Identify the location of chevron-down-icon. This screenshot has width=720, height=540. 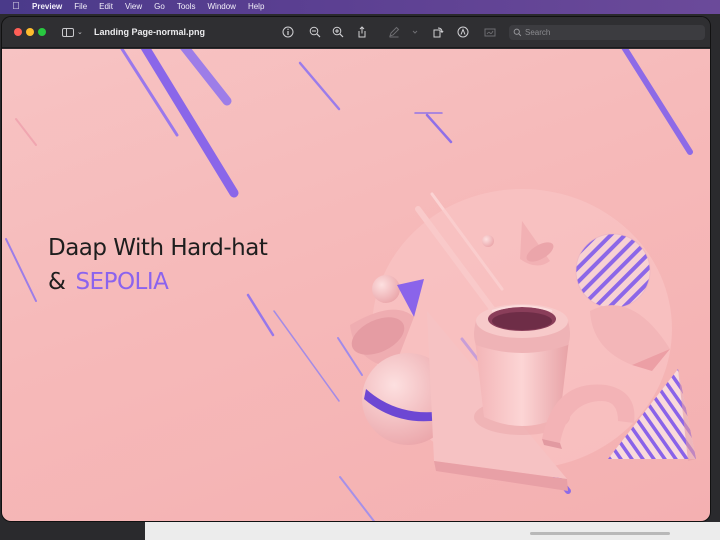
(415, 32).